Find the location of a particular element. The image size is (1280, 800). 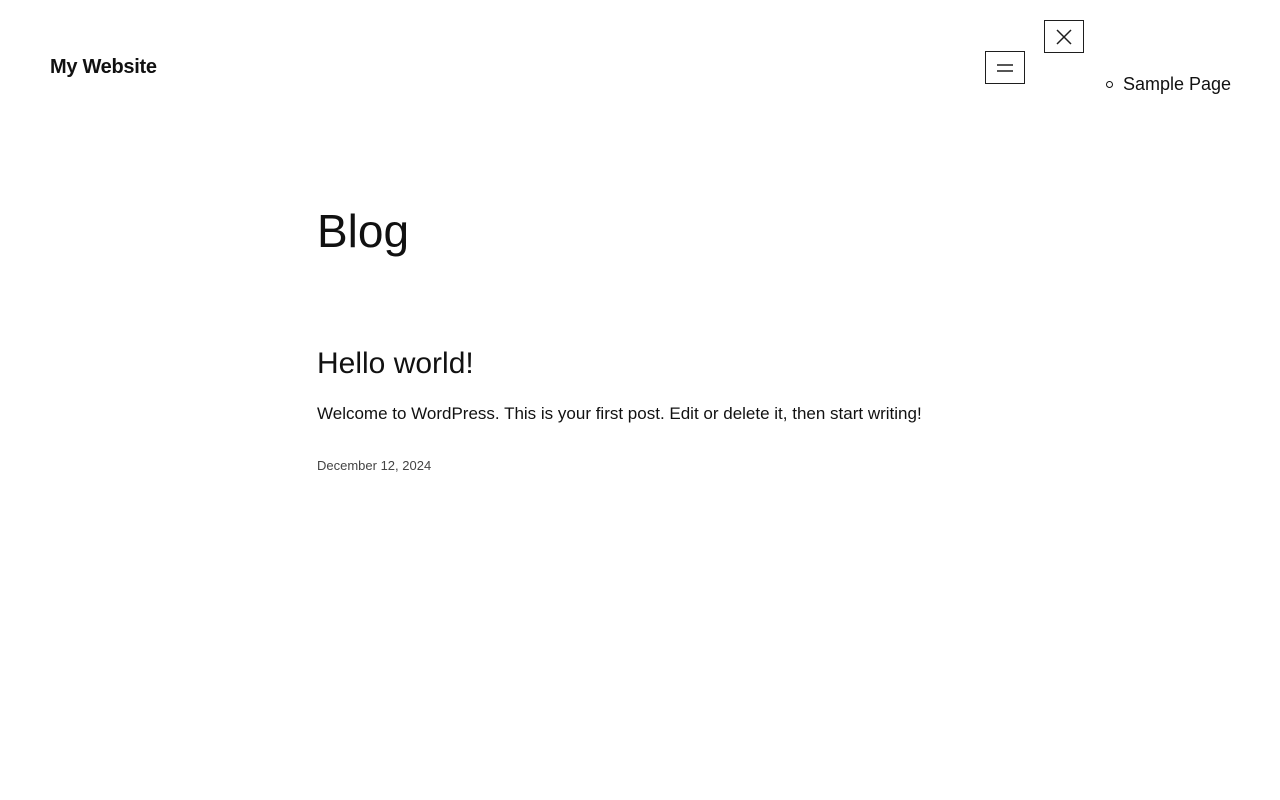

hamburger-icon is located at coordinates (1005, 67).